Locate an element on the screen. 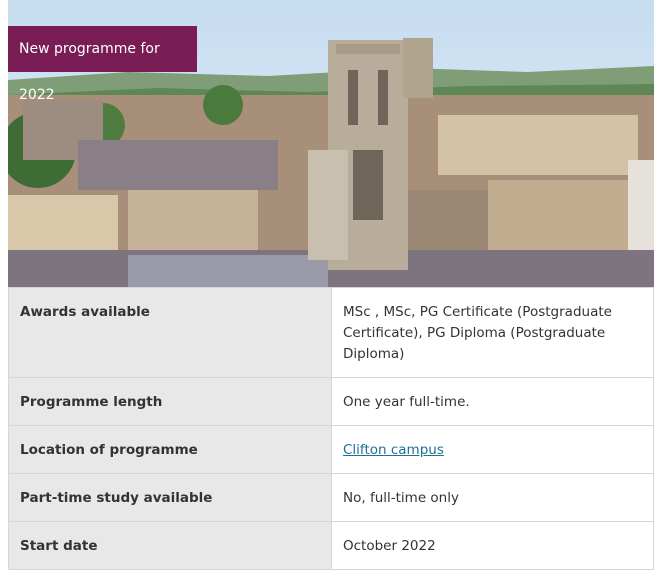 This screenshot has height=577, width=660. new-programme-badge: New programme for 2022 is located at coordinates (102, 64).